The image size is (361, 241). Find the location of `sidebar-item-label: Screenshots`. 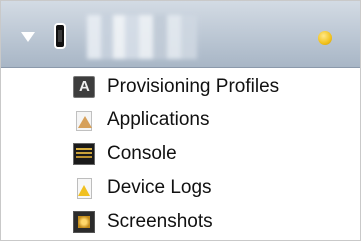

sidebar-item-label: Screenshots is located at coordinates (160, 221).